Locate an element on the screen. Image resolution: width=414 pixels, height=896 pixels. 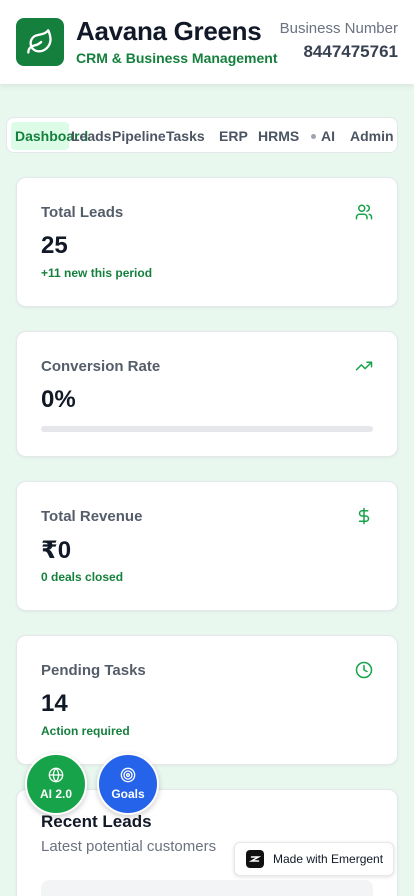
tab-leads: Leads is located at coordinates (91, 136).